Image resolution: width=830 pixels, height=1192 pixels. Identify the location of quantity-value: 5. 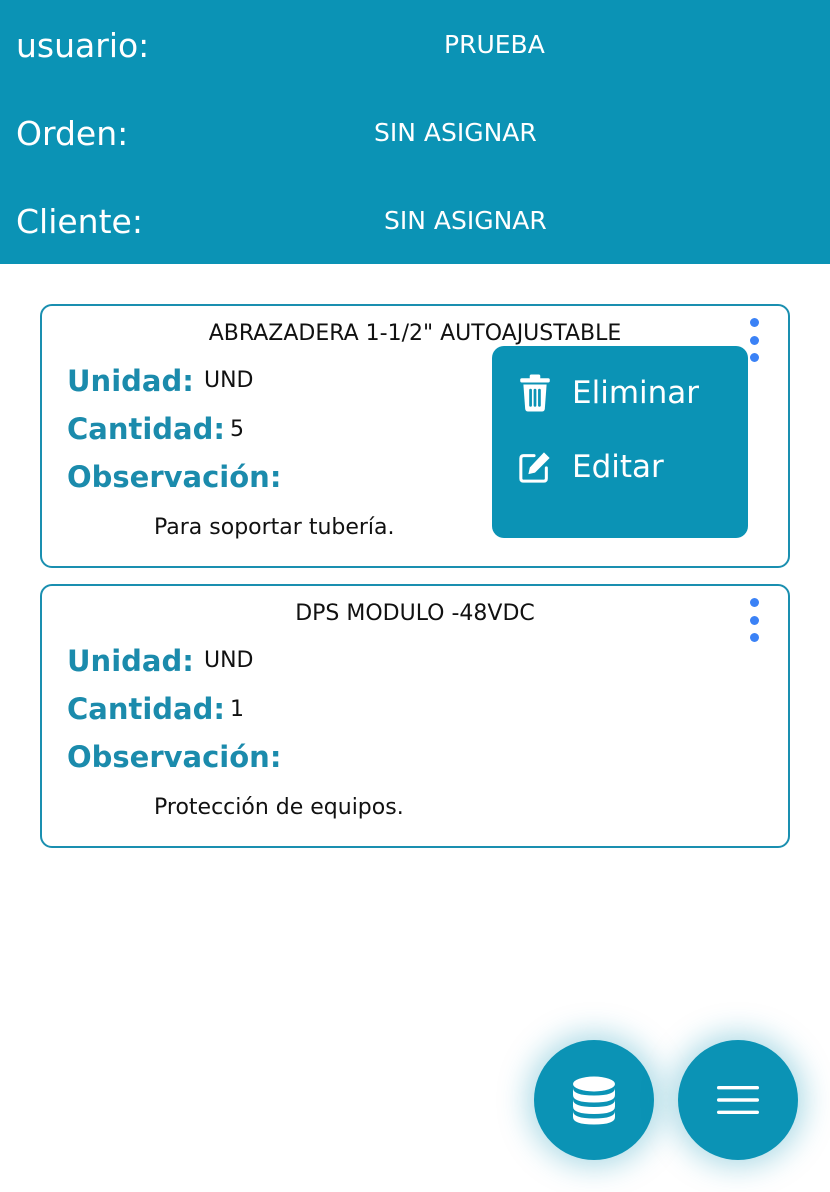
(237, 429).